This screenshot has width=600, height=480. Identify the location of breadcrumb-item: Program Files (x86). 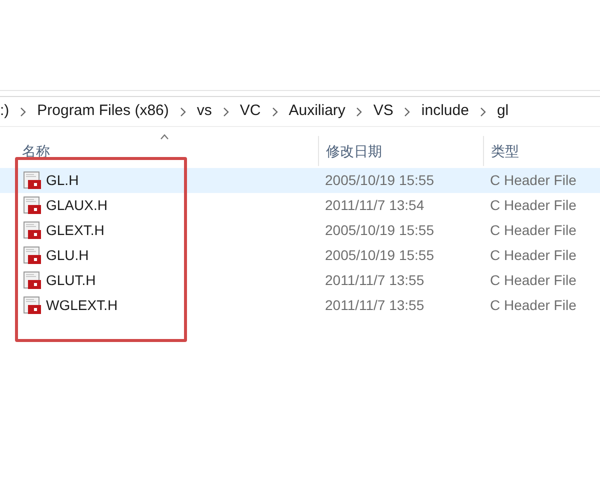
(103, 111).